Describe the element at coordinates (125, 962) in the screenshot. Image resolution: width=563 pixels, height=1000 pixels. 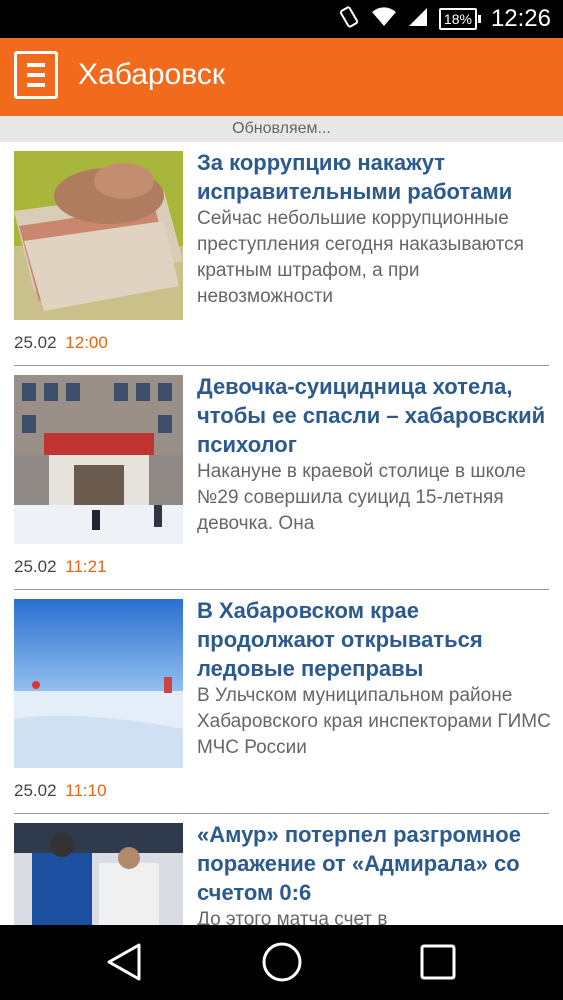
I see `back-icon` at that location.